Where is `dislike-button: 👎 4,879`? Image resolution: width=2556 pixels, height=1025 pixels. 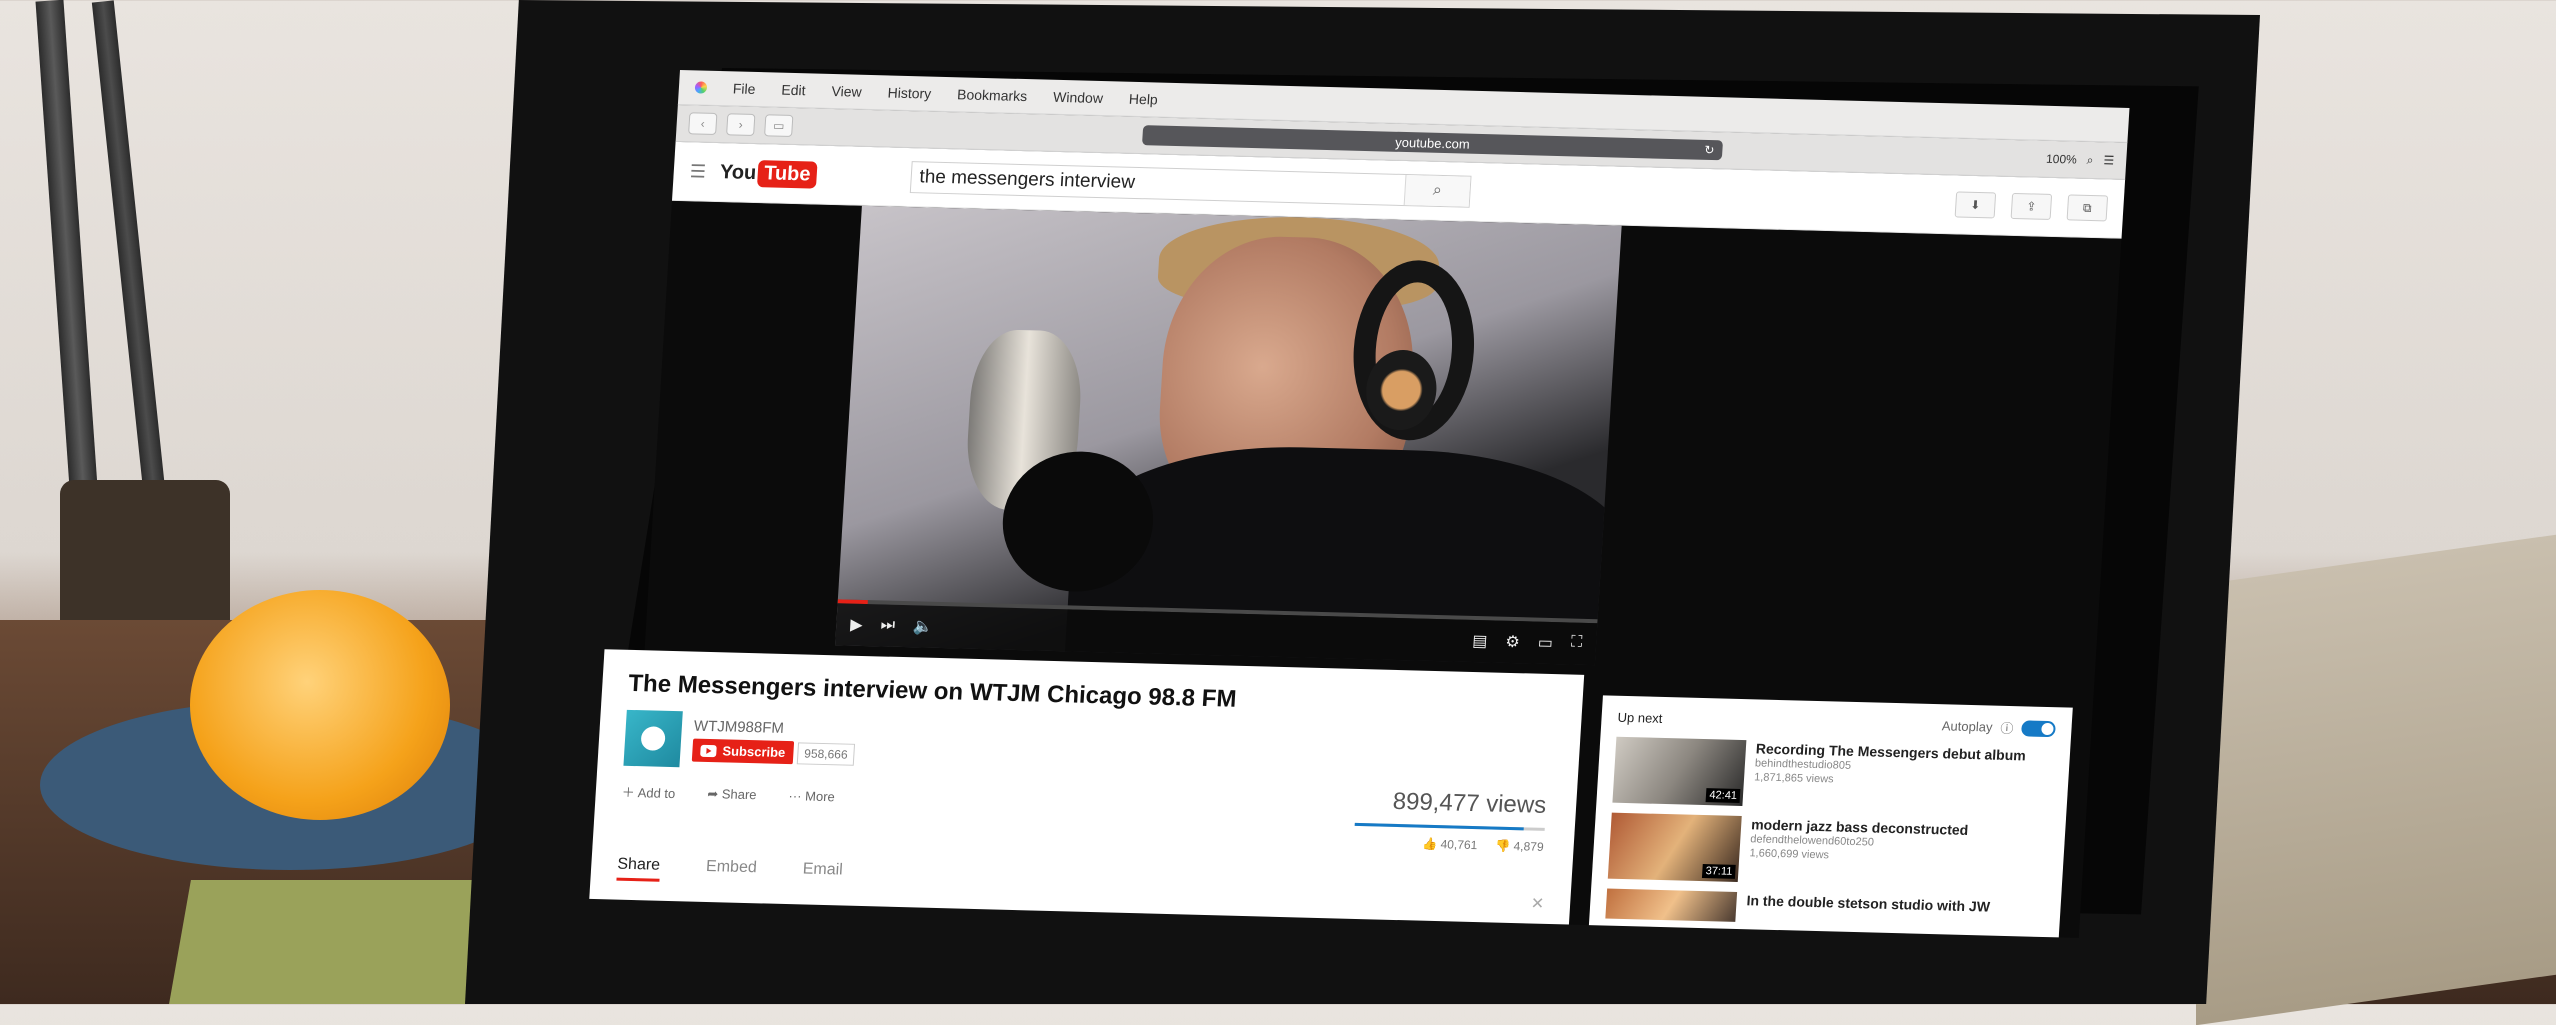
dislike-button: 👎 4,879 is located at coordinates (1519, 846).